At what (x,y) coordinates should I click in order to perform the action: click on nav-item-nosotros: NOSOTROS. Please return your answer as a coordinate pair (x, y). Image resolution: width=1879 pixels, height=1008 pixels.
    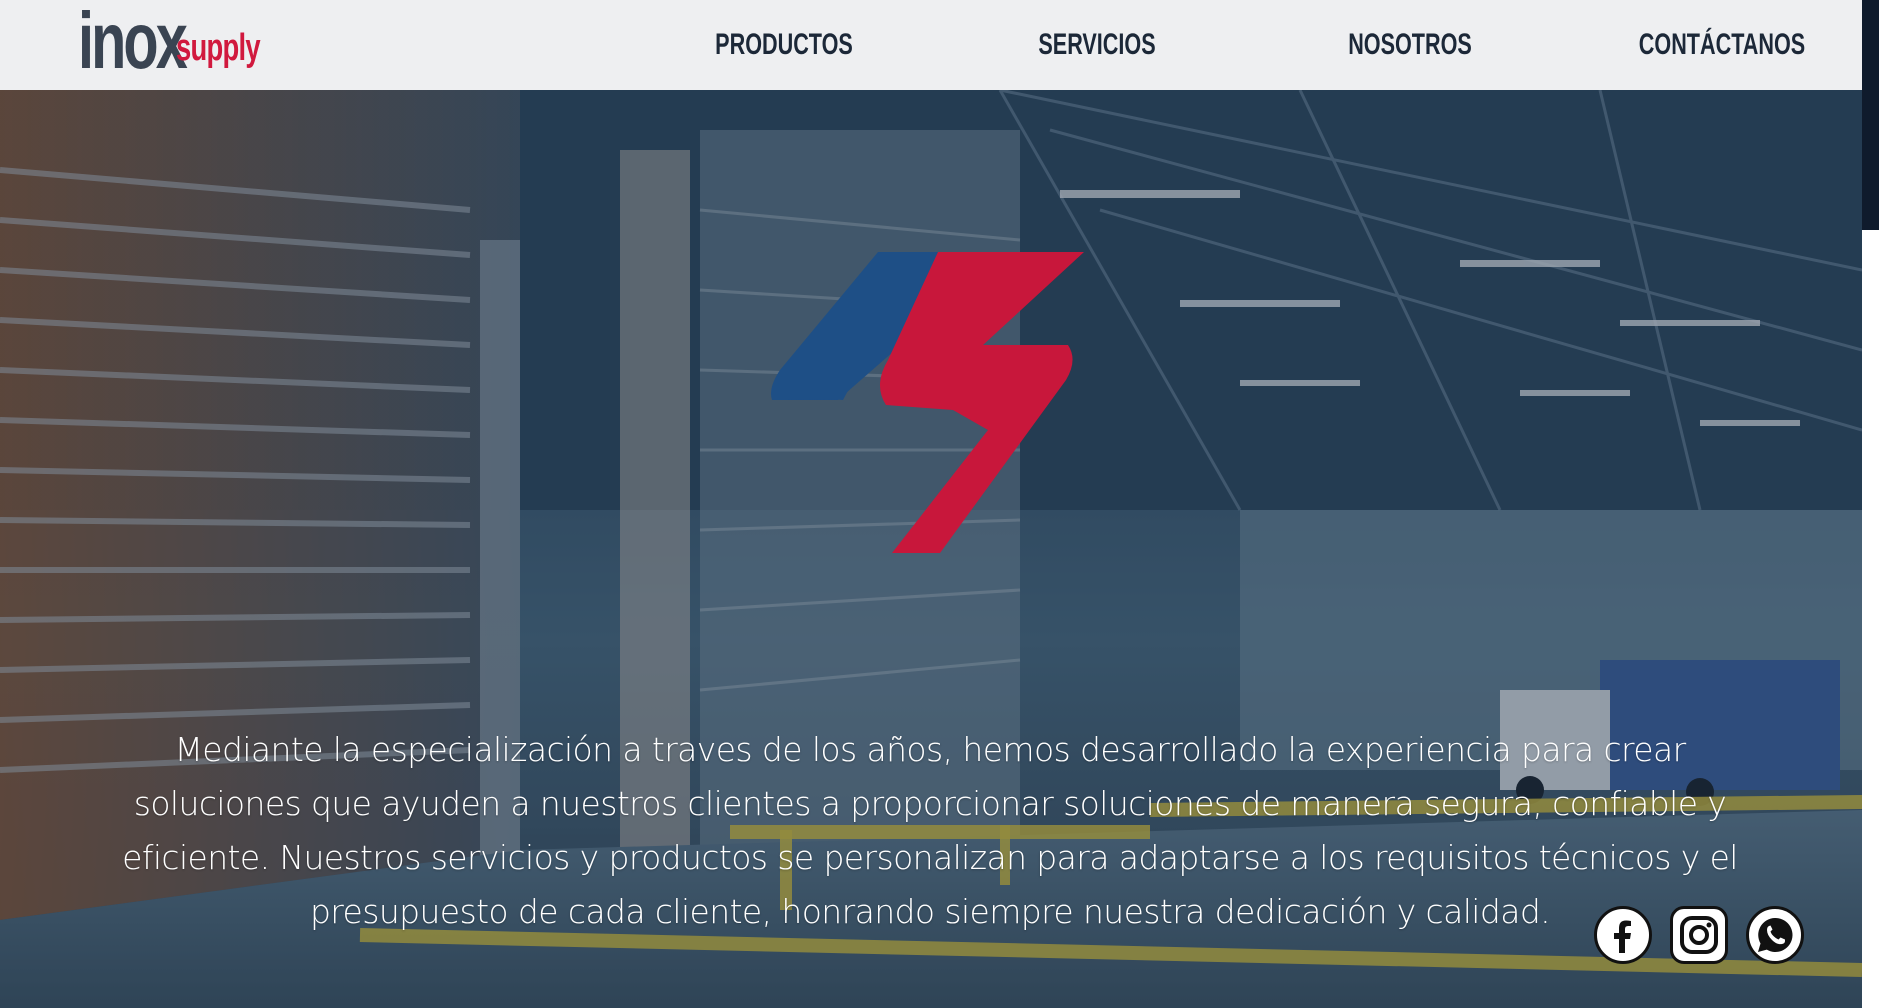
    Looking at the image, I should click on (1410, 45).